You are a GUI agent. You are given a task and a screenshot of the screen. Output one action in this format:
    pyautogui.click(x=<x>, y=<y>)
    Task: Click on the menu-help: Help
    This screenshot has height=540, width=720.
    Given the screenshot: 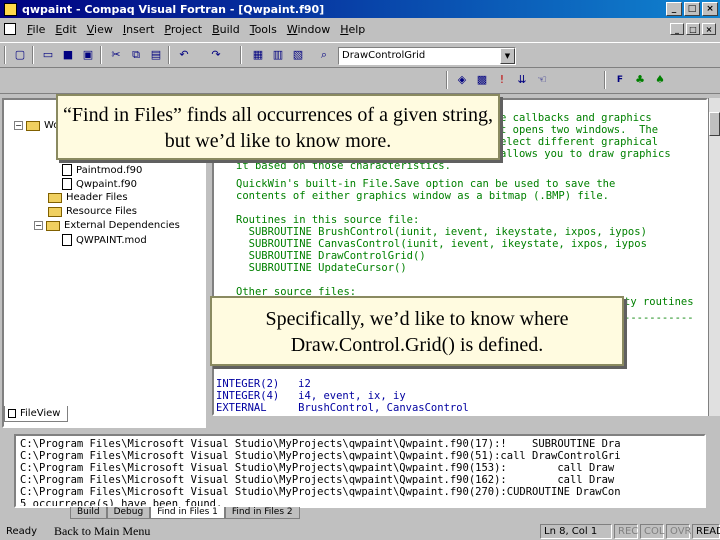 What is the action you would take?
    pyautogui.click(x=352, y=29)
    